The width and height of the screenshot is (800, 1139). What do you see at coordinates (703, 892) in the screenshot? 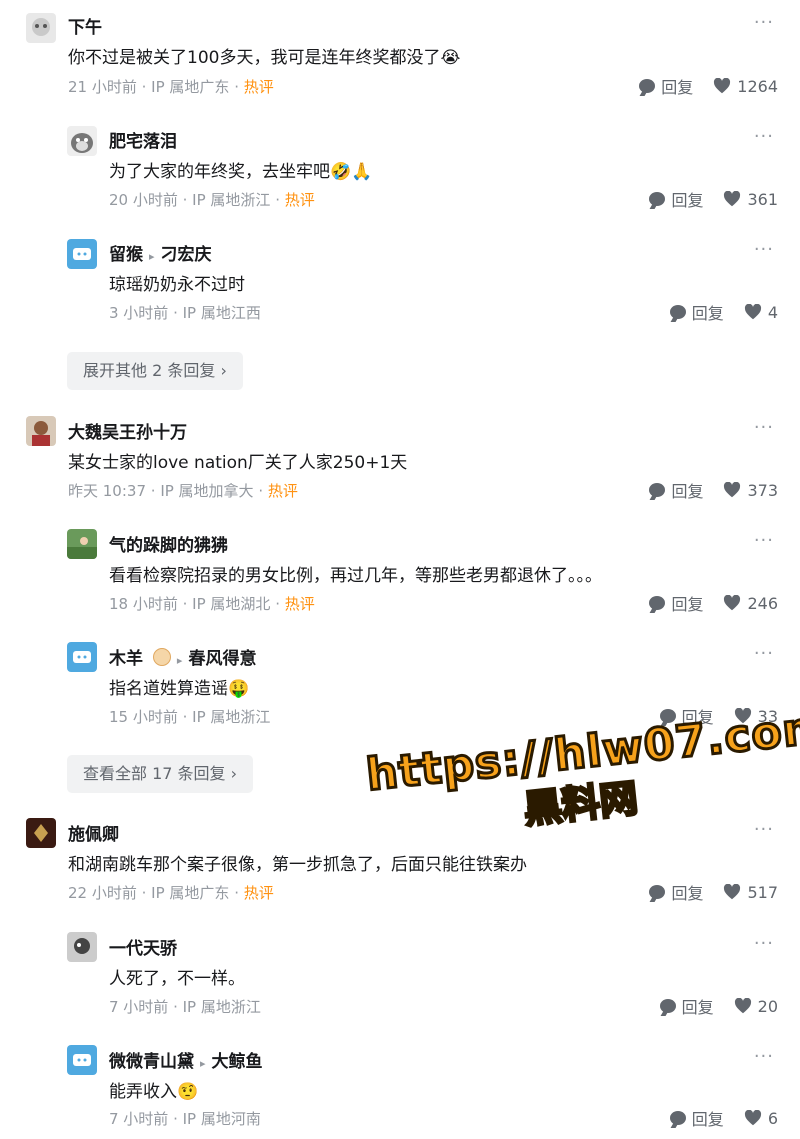
I see `comment-actions: 回复 517` at bounding box center [703, 892].